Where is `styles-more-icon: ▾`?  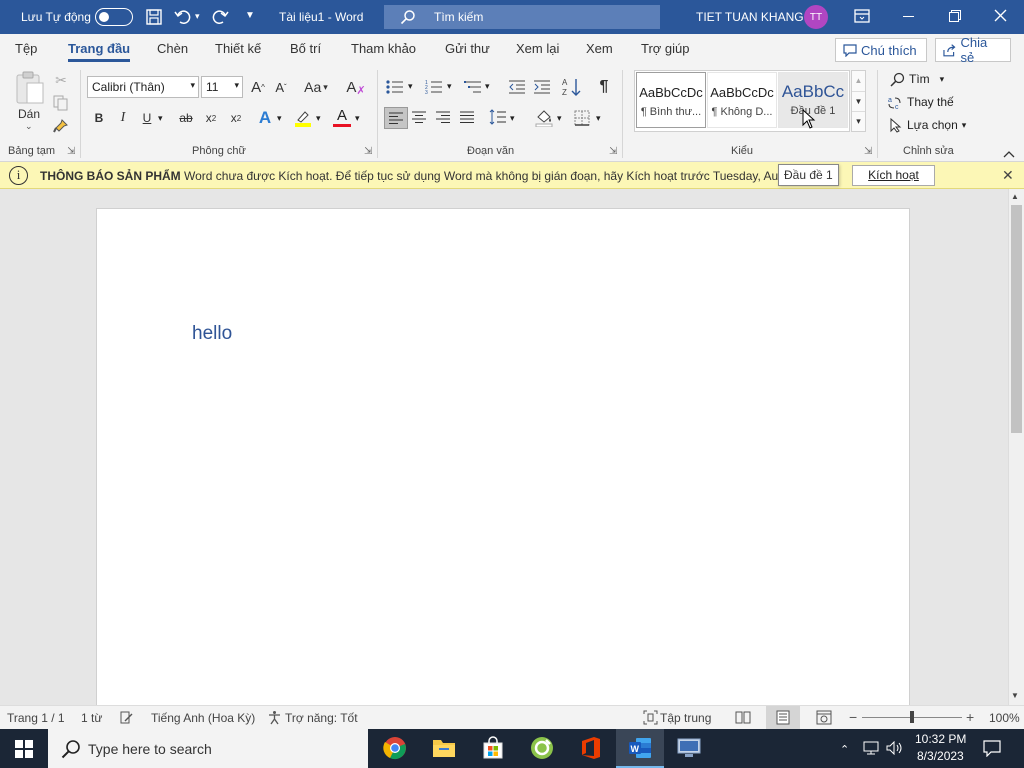
styles-more-icon: ▾ is located at coordinates (858, 121).